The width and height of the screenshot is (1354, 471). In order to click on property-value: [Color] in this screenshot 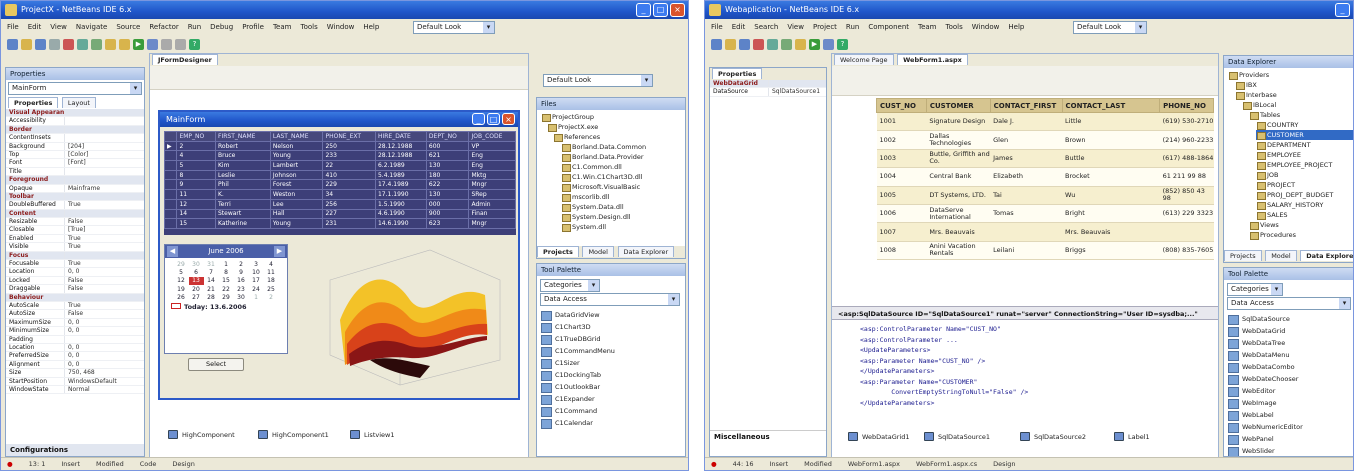, I will do `click(104, 154)`.